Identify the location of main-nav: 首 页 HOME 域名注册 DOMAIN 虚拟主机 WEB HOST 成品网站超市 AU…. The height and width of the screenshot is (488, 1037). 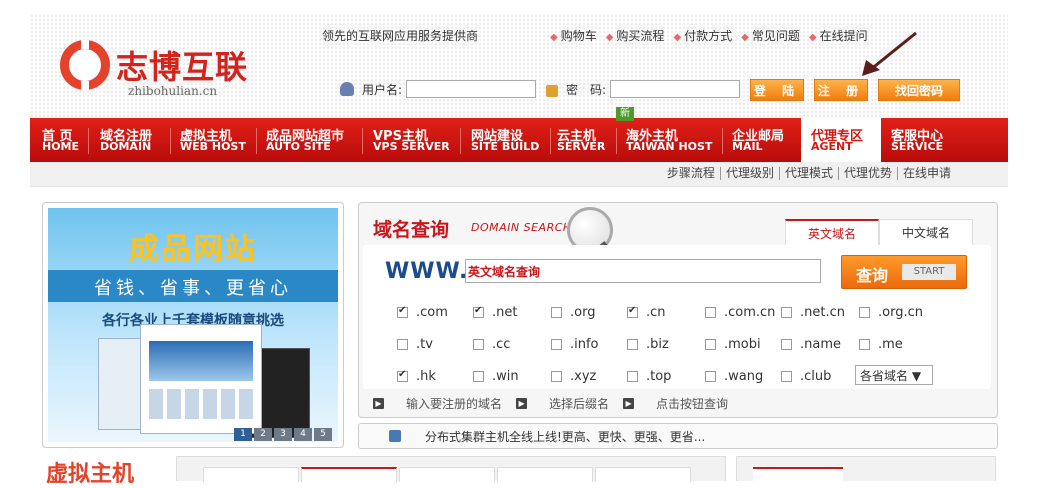
(519, 140).